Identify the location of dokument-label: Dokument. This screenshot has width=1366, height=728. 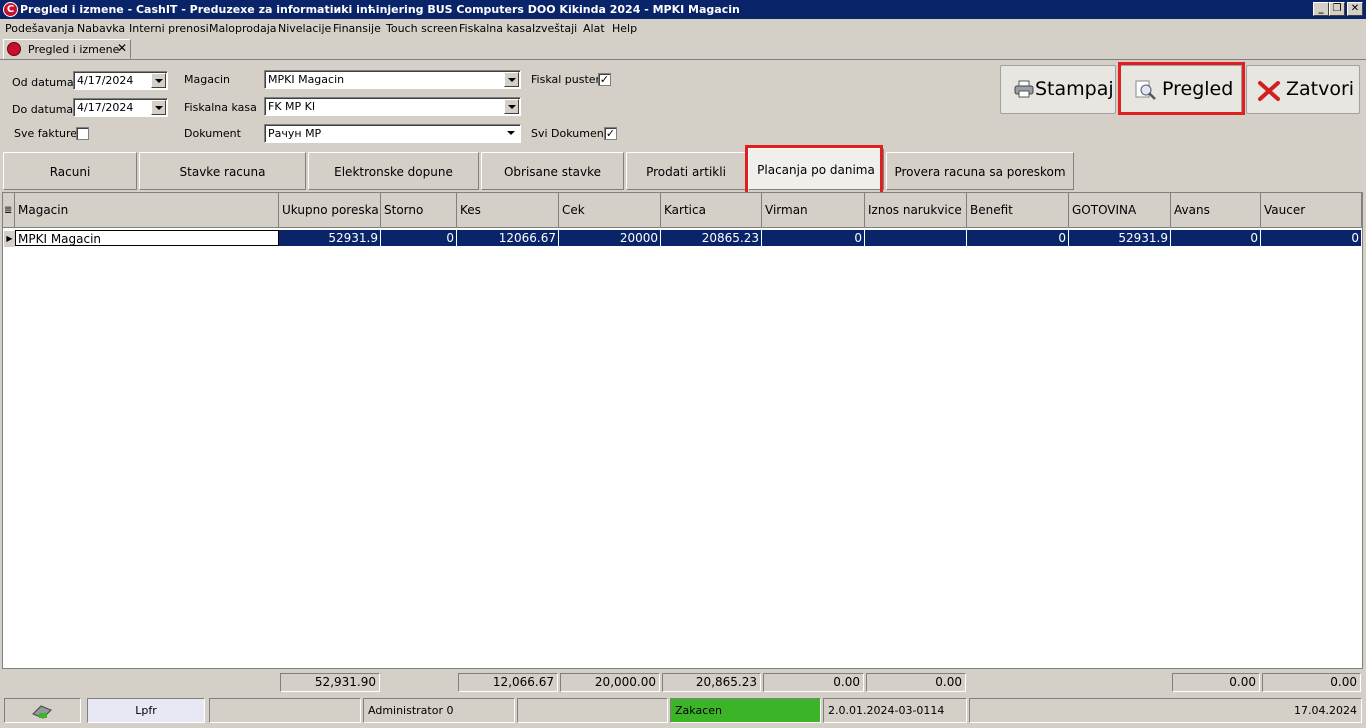
(212, 133).